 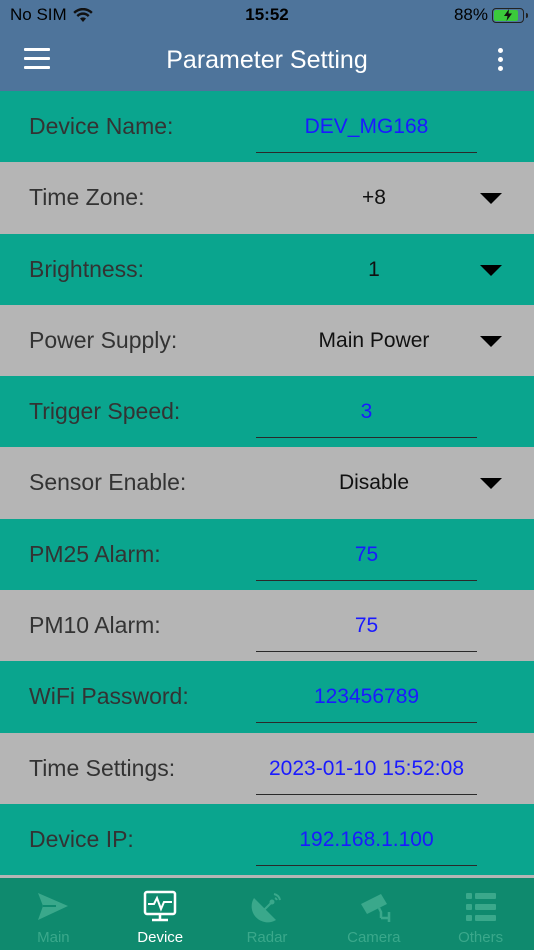 I want to click on battery-icon, so click(x=510, y=15).